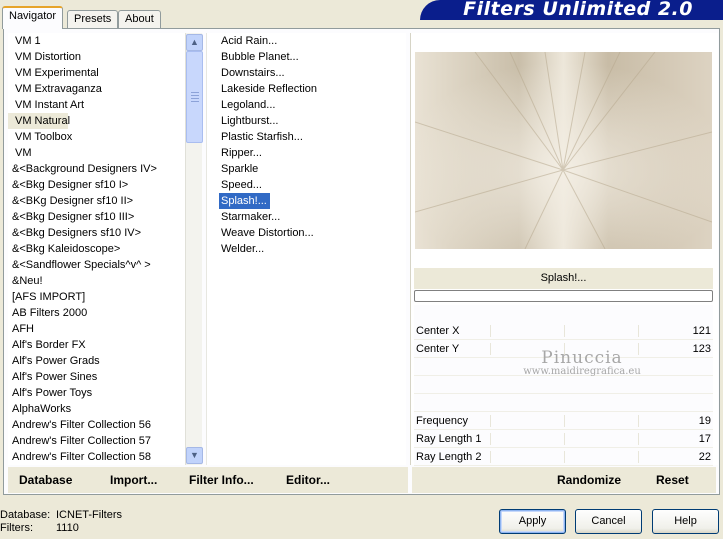  Describe the element at coordinates (96, 409) in the screenshot. I see `category-item: AlphaWorks` at that location.